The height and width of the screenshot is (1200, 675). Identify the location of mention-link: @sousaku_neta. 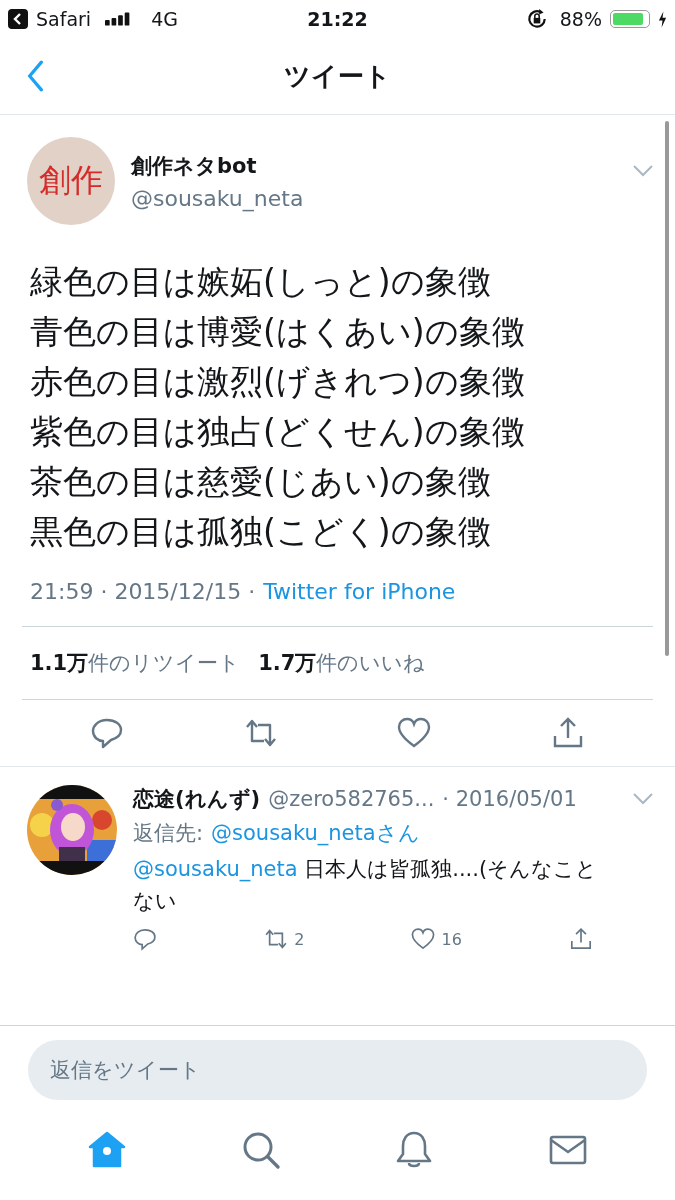
(215, 869).